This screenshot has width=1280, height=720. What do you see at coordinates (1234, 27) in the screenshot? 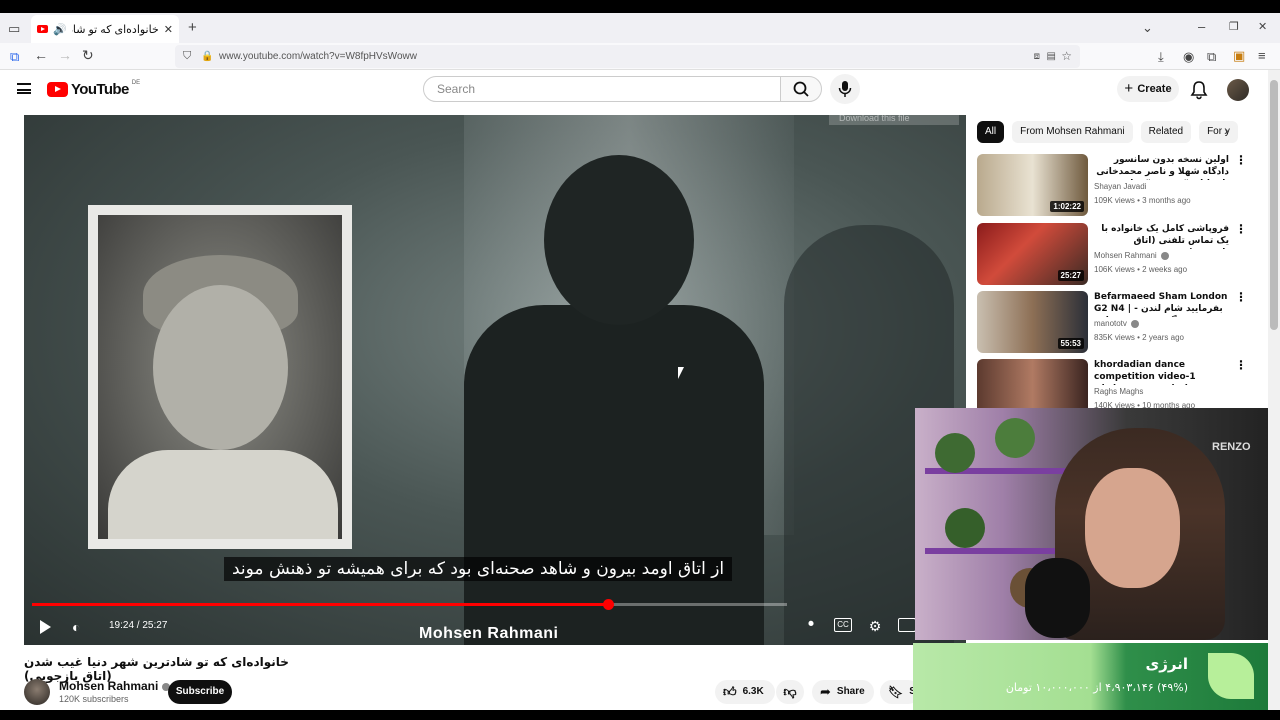
I see `restore-icon: ❐` at bounding box center [1234, 27].